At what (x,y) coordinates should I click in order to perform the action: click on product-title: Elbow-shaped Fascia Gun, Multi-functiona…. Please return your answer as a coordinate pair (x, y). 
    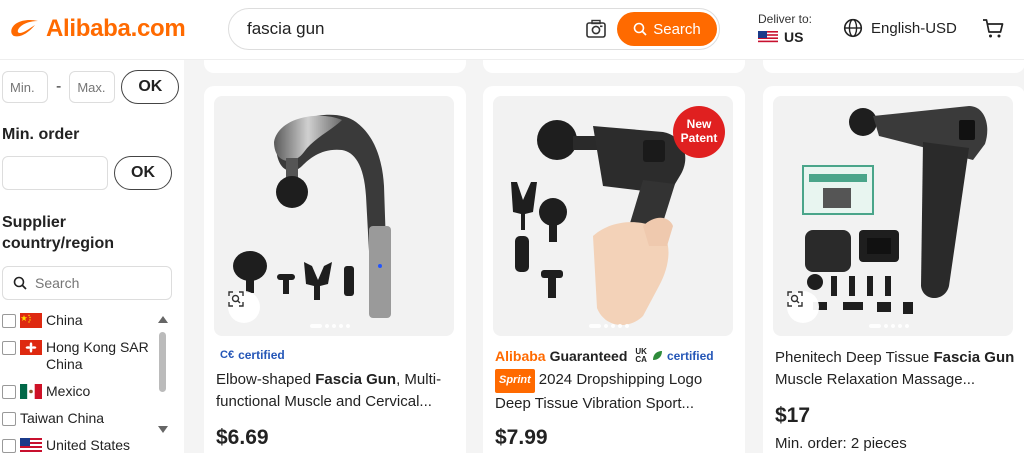
    Looking at the image, I should click on (336, 390).